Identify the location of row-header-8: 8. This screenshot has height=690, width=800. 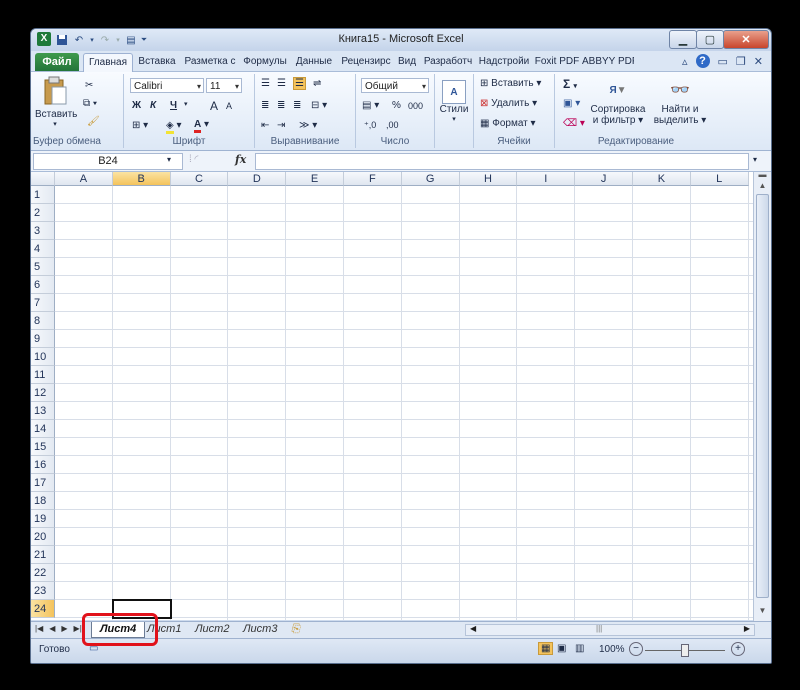
(43, 321).